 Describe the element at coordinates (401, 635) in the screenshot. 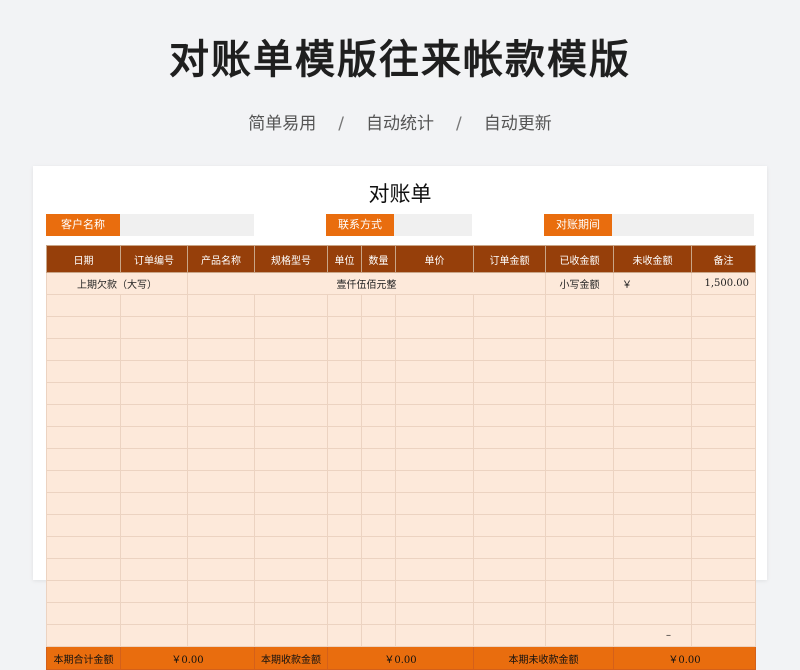

I see `table-row: –` at that location.